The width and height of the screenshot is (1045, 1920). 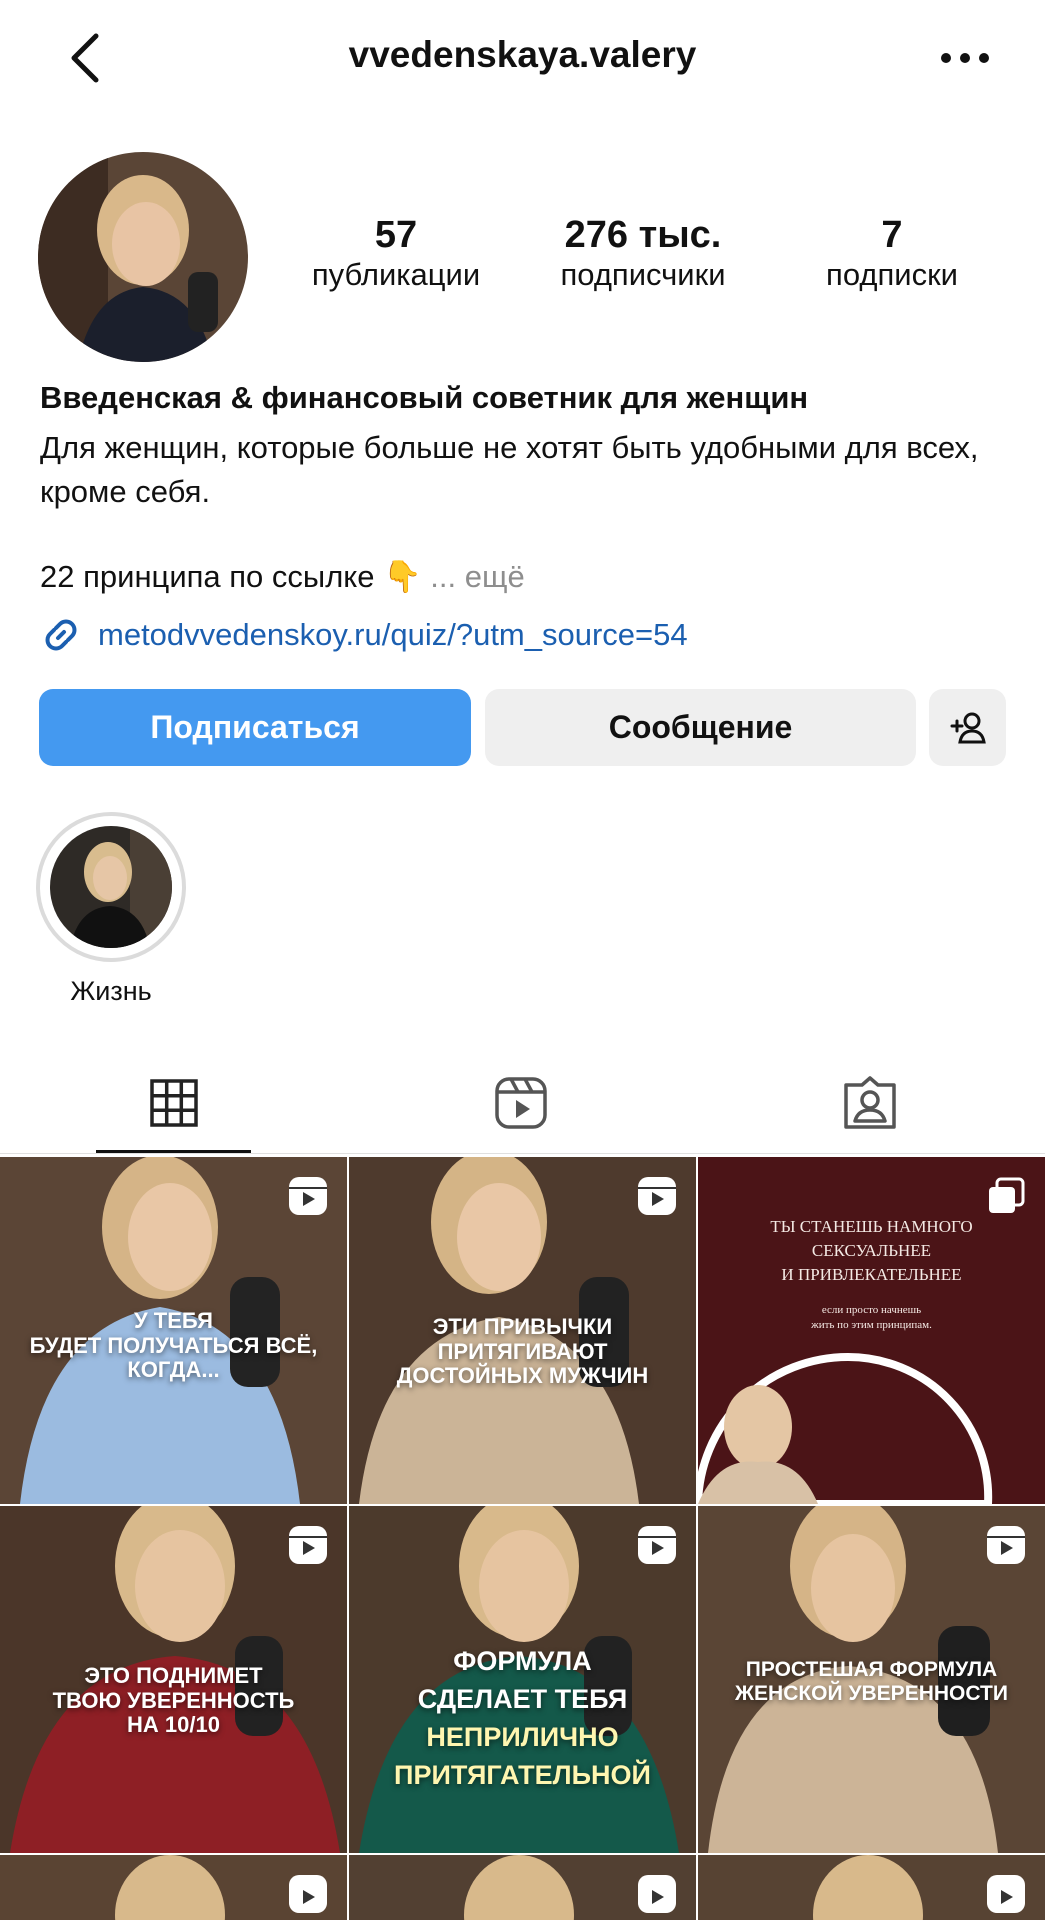 I want to click on highlight-cover, so click(x=111, y=887).